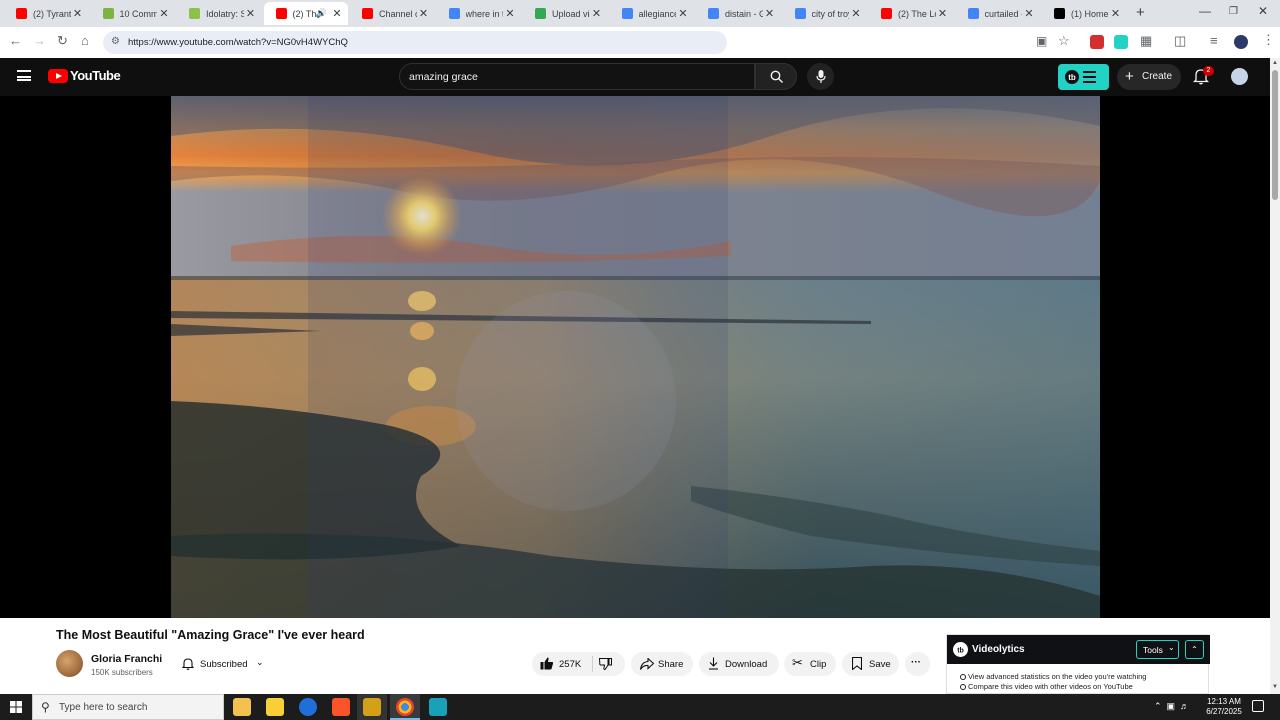  I want to click on chrome-menu-icon: ⋮, so click(1268, 40).